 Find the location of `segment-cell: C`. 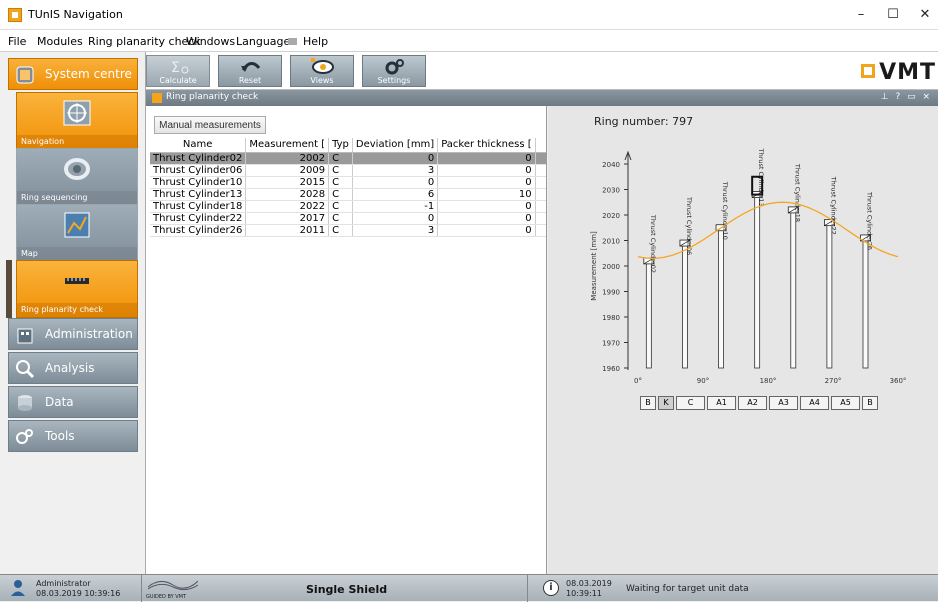

segment-cell: C is located at coordinates (690, 403).